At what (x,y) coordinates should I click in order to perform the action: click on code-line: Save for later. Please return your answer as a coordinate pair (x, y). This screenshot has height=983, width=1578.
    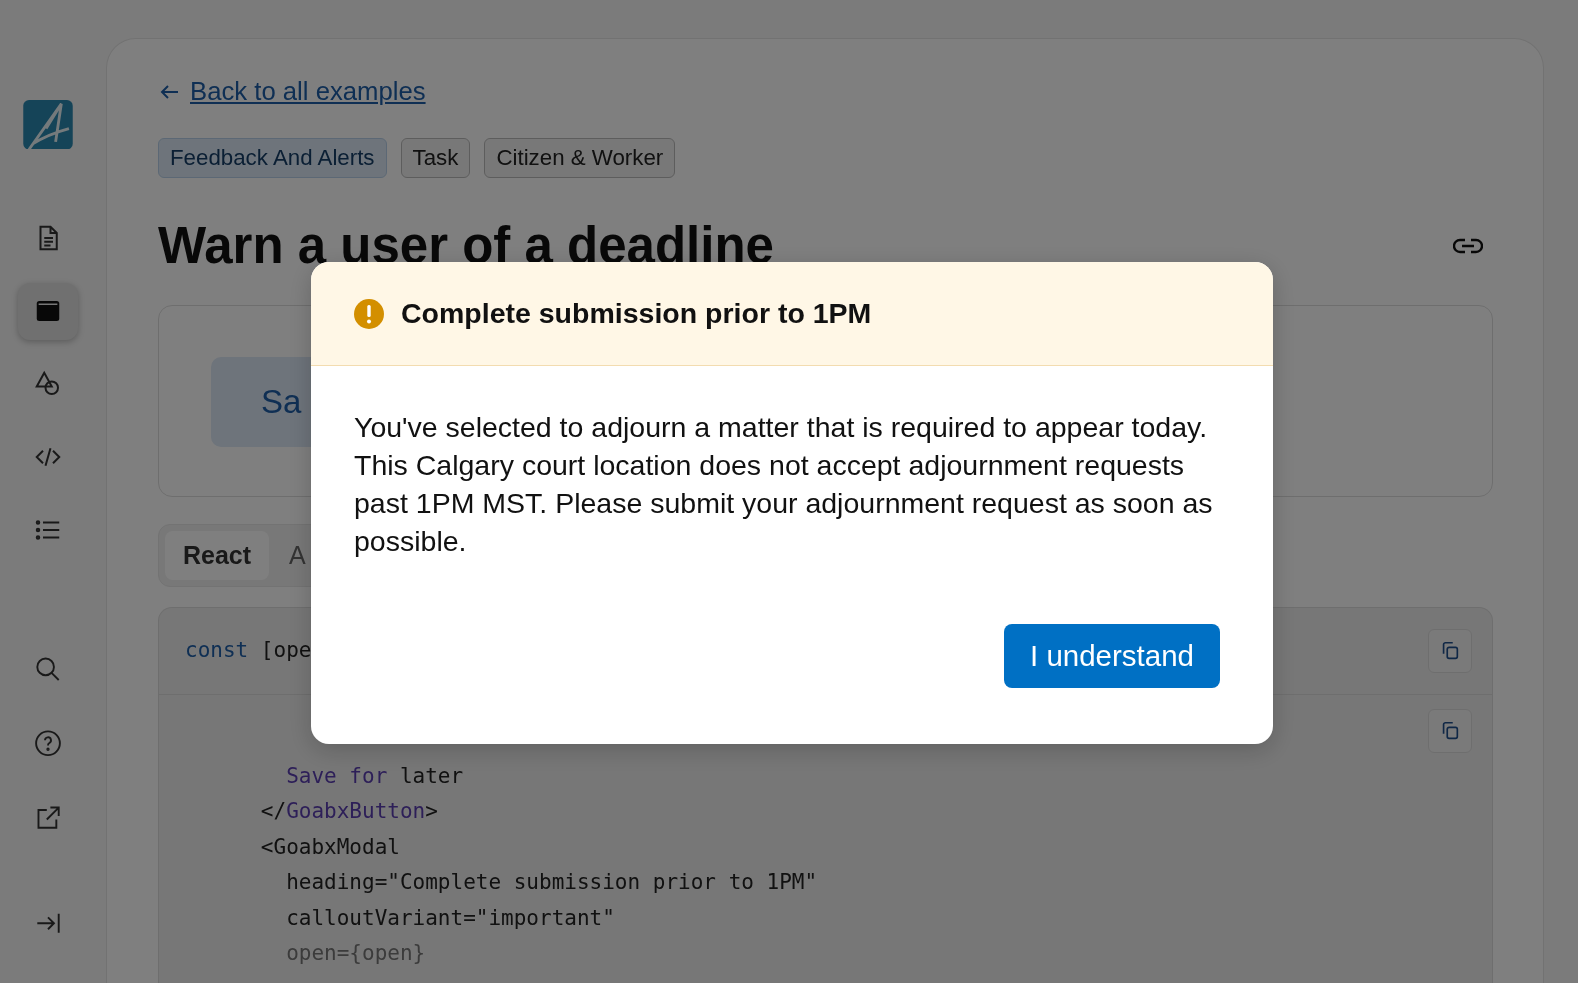
    Looking at the image, I should click on (374, 776).